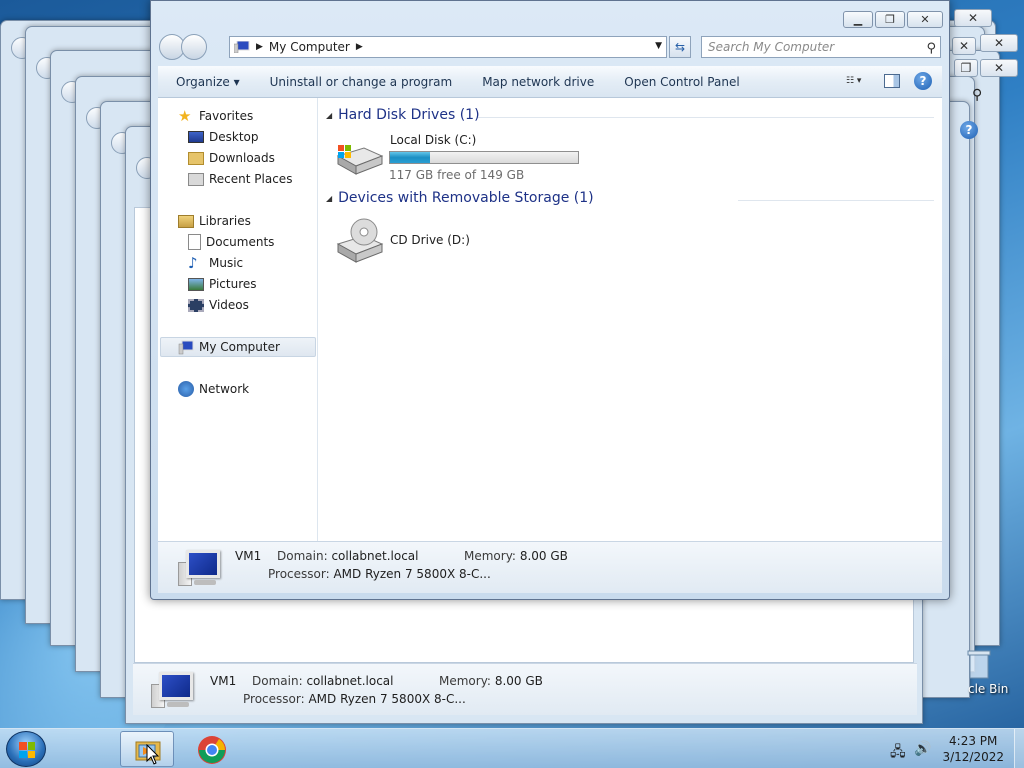 The height and width of the screenshot is (768, 1024). I want to click on uninstall-button: Uninstall or change a program, so click(361, 82).